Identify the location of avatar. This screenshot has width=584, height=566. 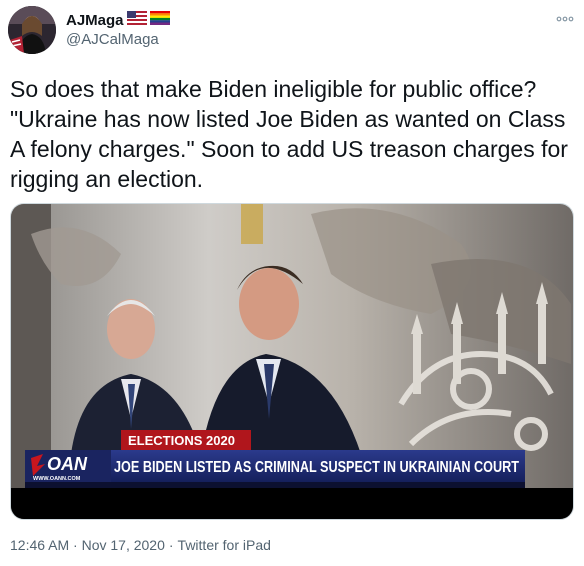
(32, 30).